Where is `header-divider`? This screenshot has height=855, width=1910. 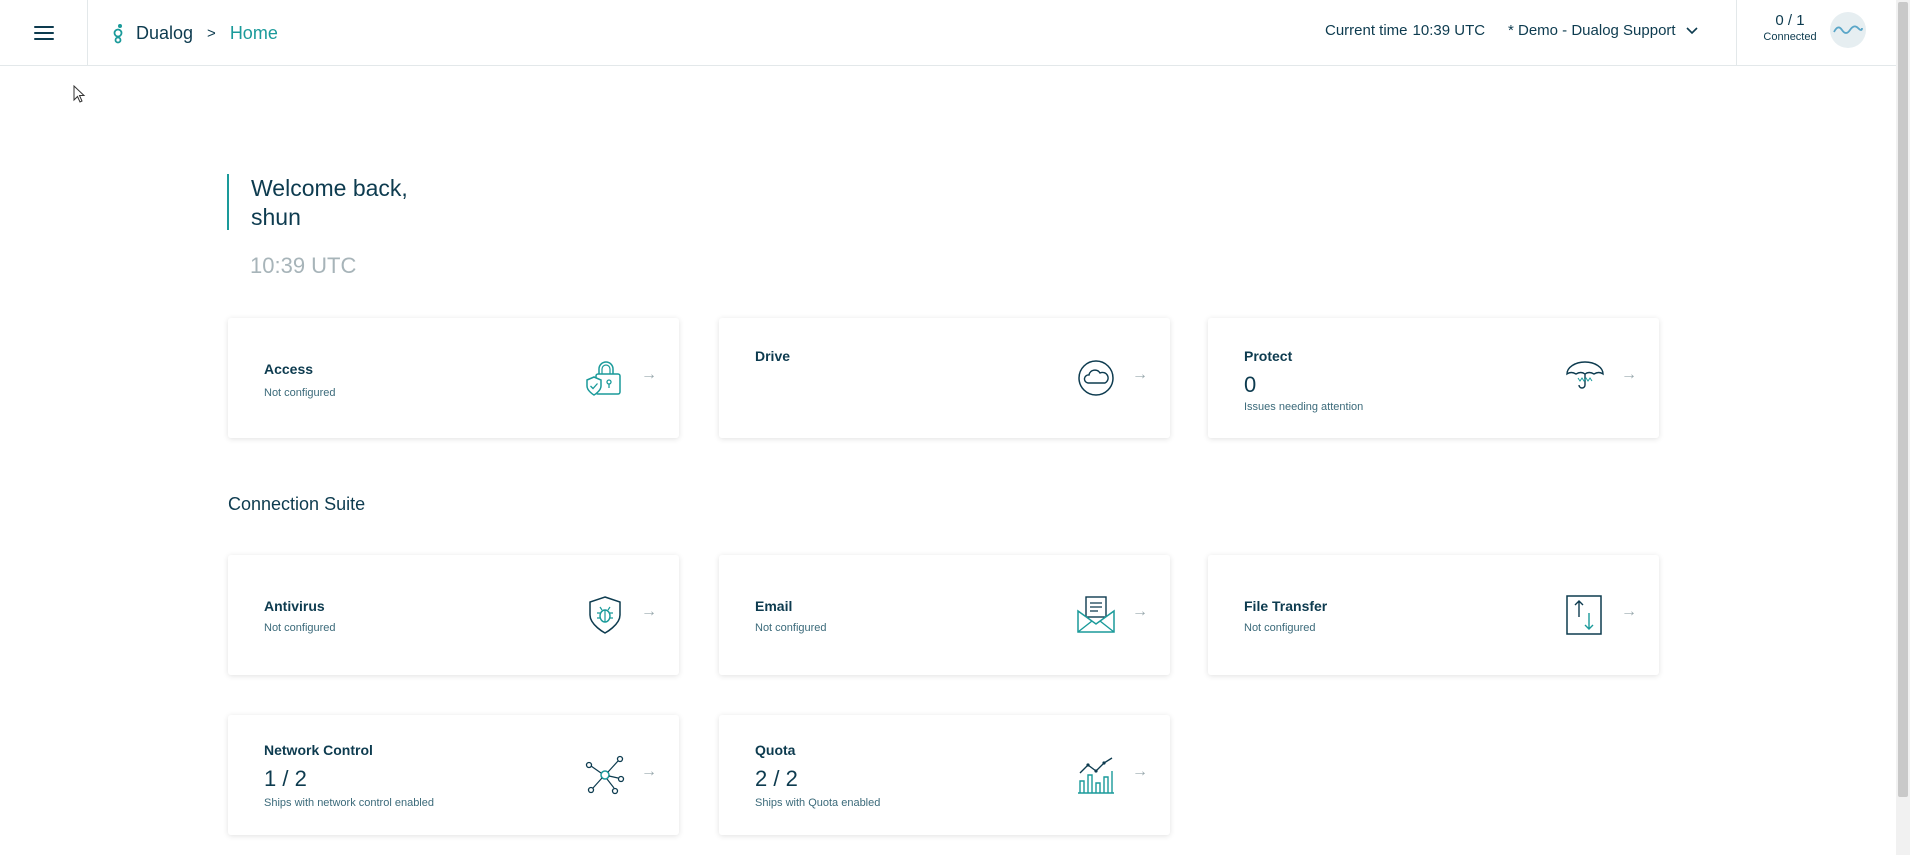
header-divider is located at coordinates (1736, 33).